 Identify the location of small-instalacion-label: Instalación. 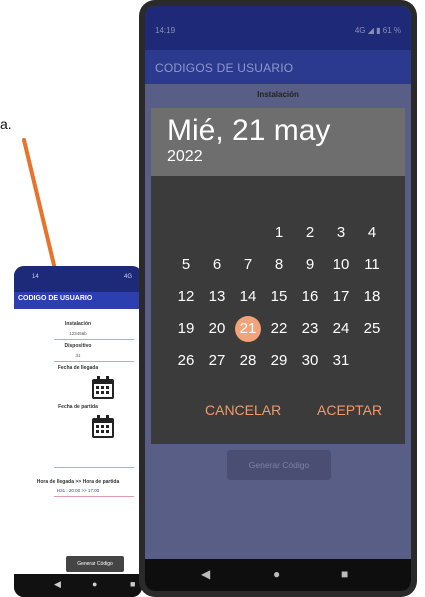
(78, 324).